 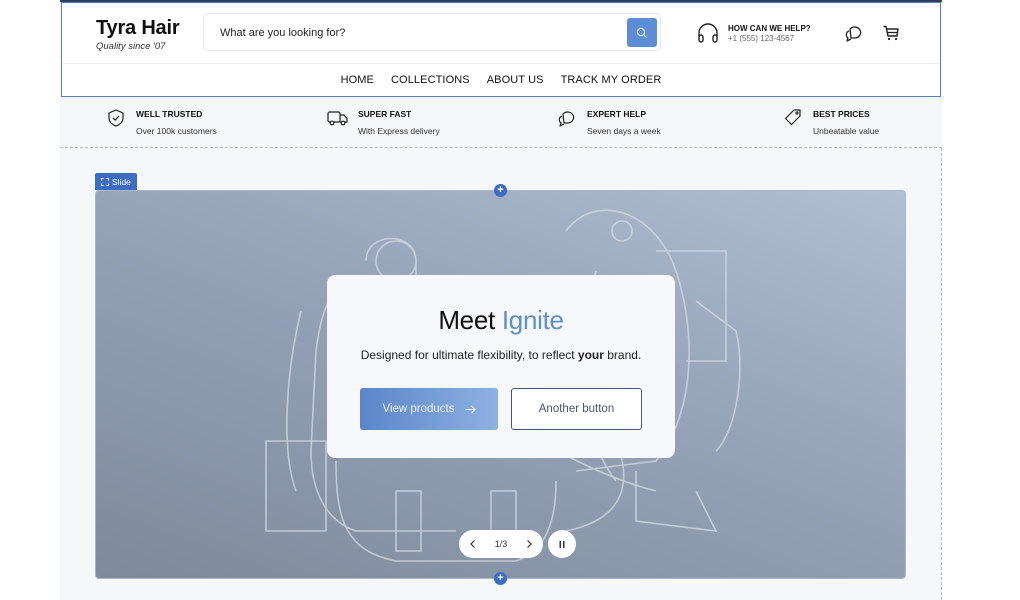 What do you see at coordinates (532, 320) in the screenshot?
I see `hero-title-accent: Ignite` at bounding box center [532, 320].